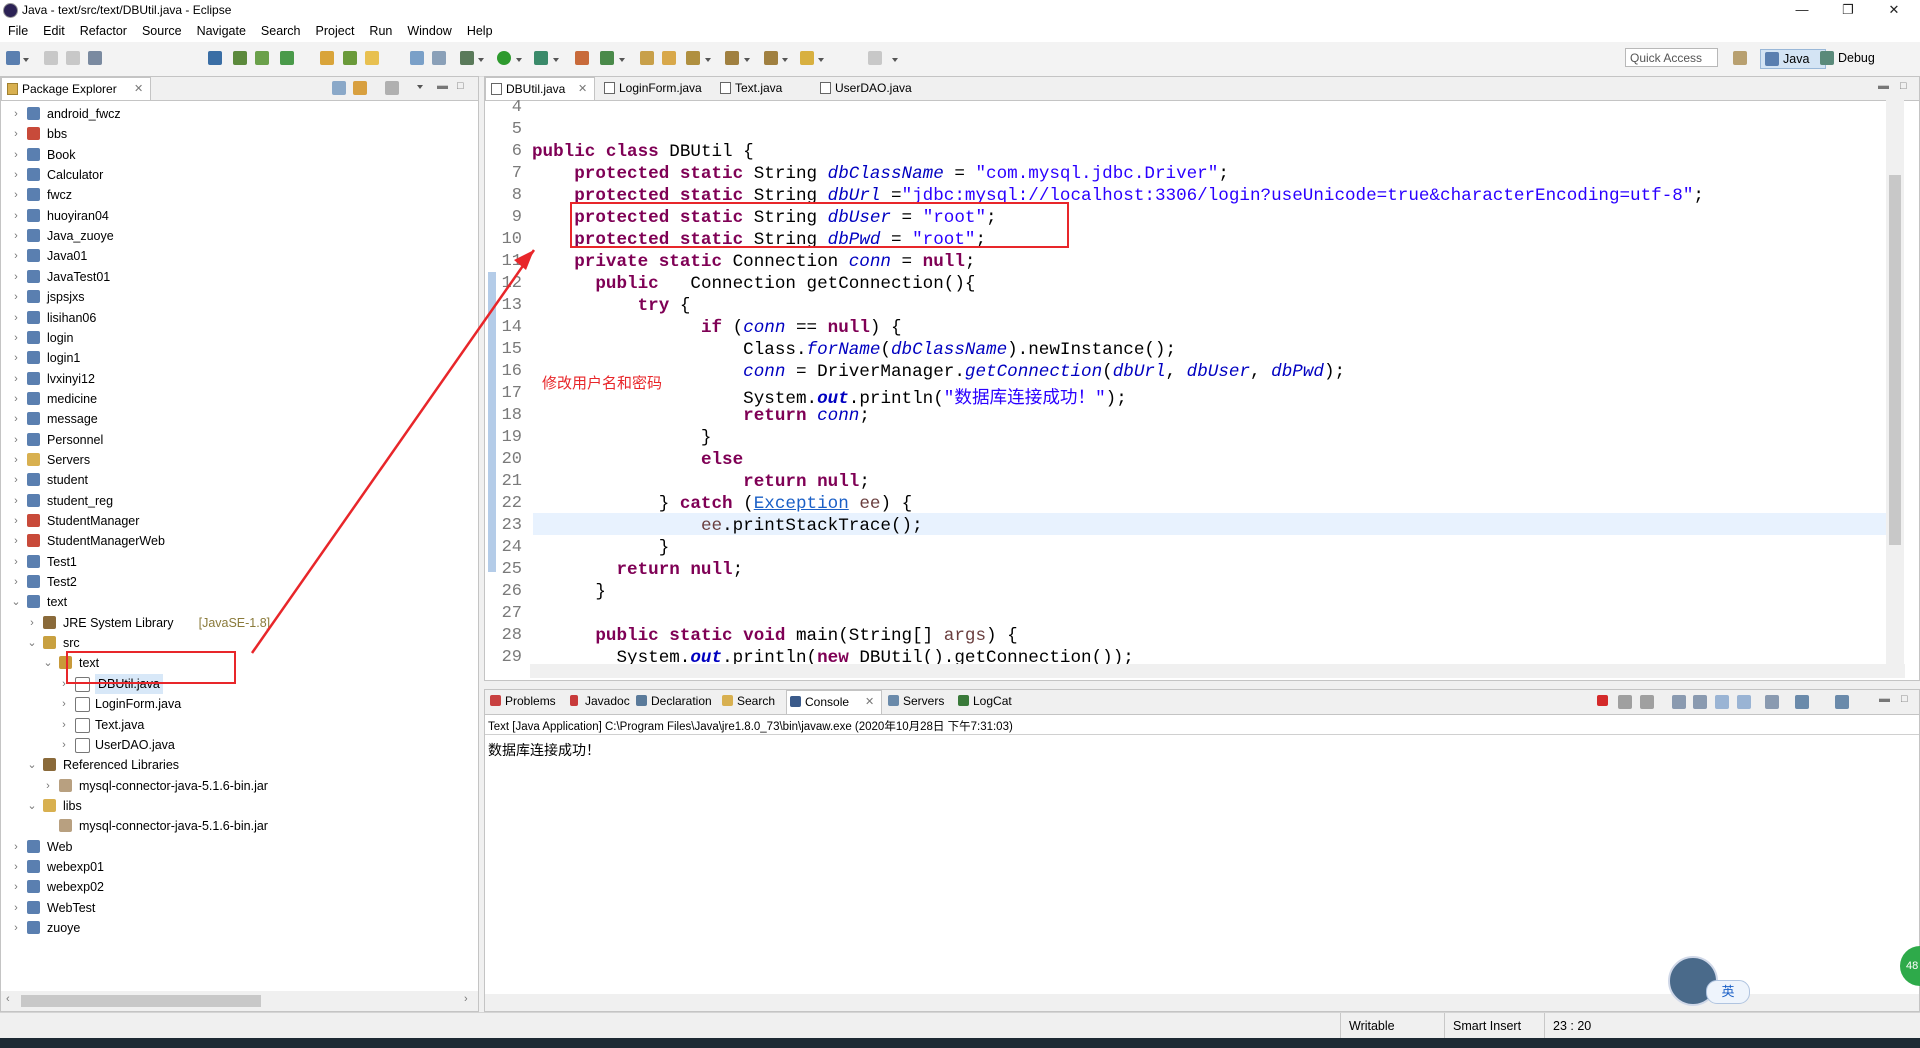 The image size is (1920, 1048). I want to click on declaration-icon, so click(641, 700).